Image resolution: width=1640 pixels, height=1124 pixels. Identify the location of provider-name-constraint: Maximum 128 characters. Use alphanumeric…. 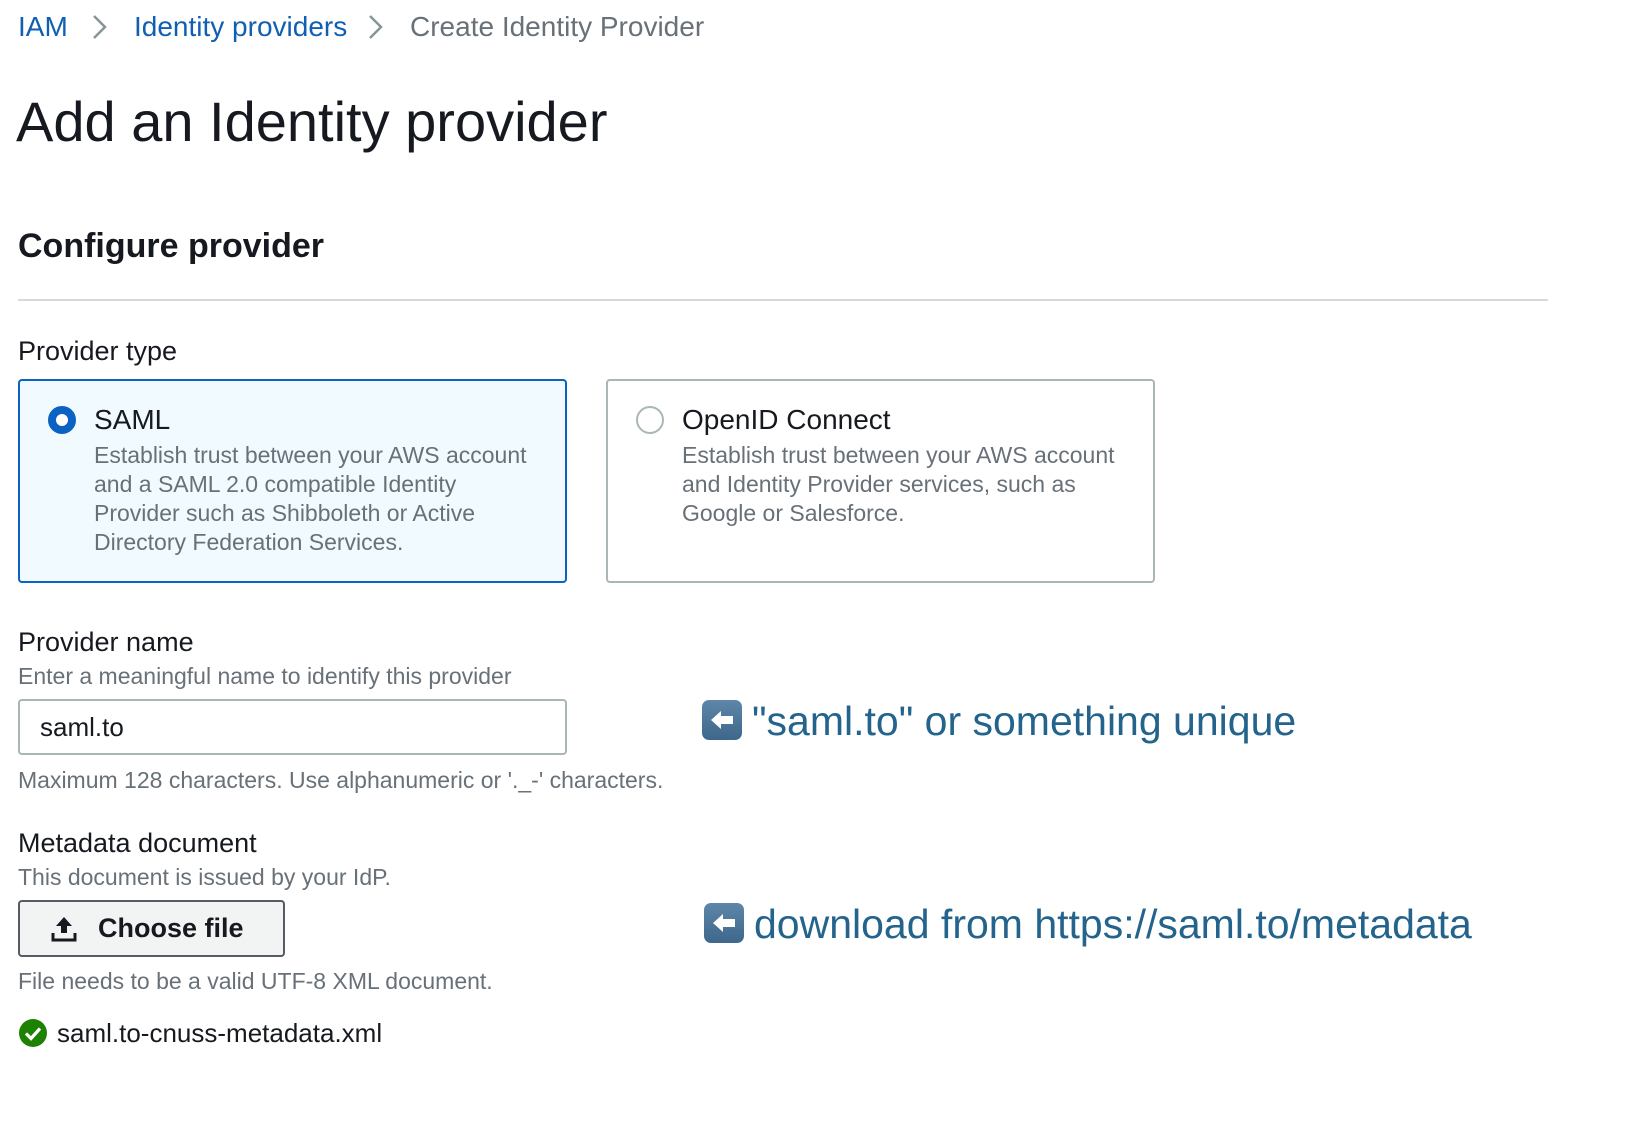
(341, 780).